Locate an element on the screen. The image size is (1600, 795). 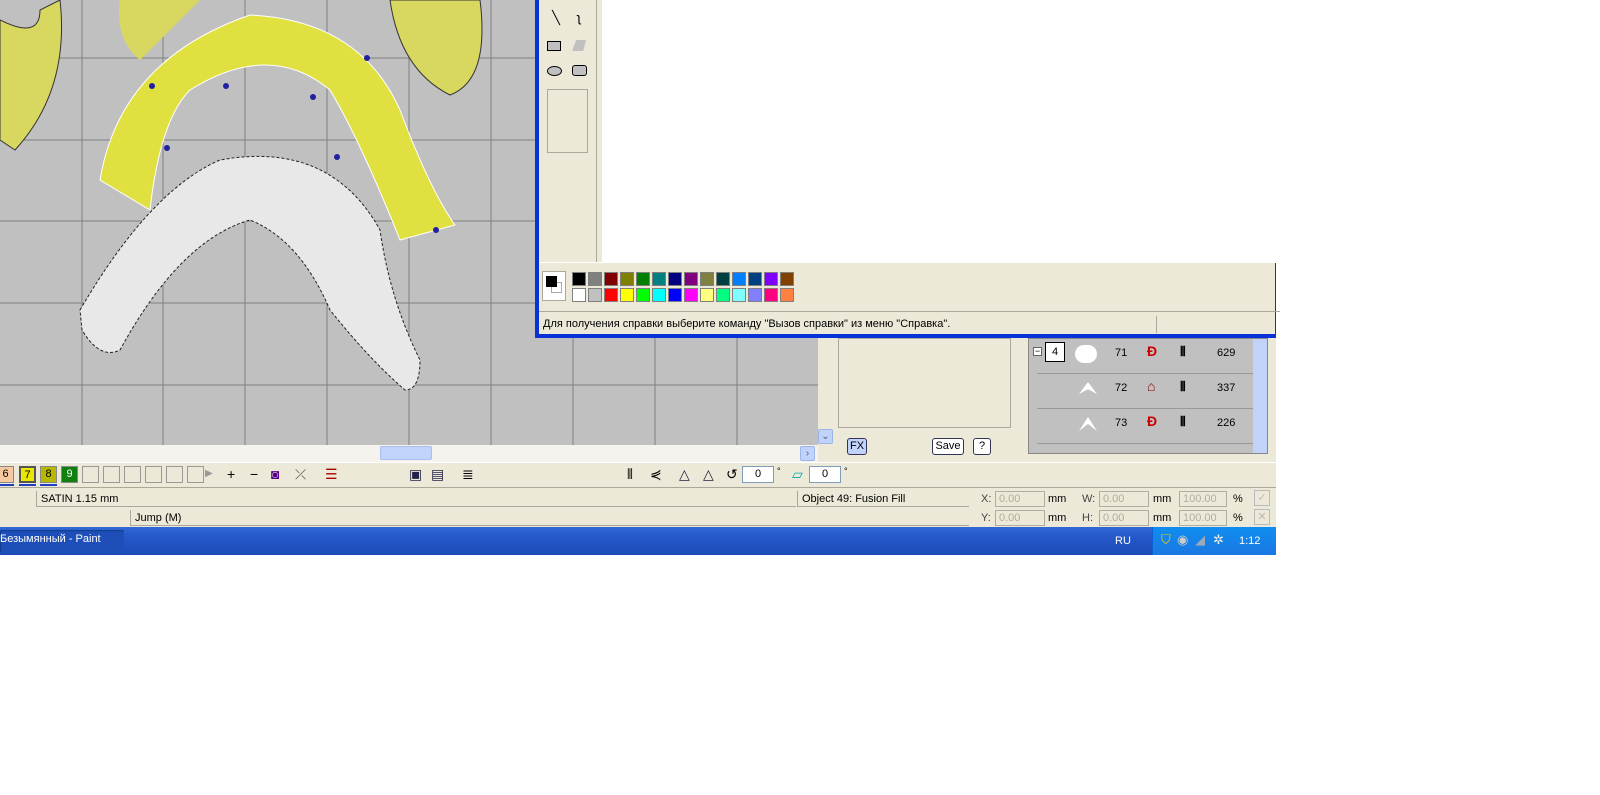
cancel-x-icon: ✕ is located at coordinates (1262, 517).